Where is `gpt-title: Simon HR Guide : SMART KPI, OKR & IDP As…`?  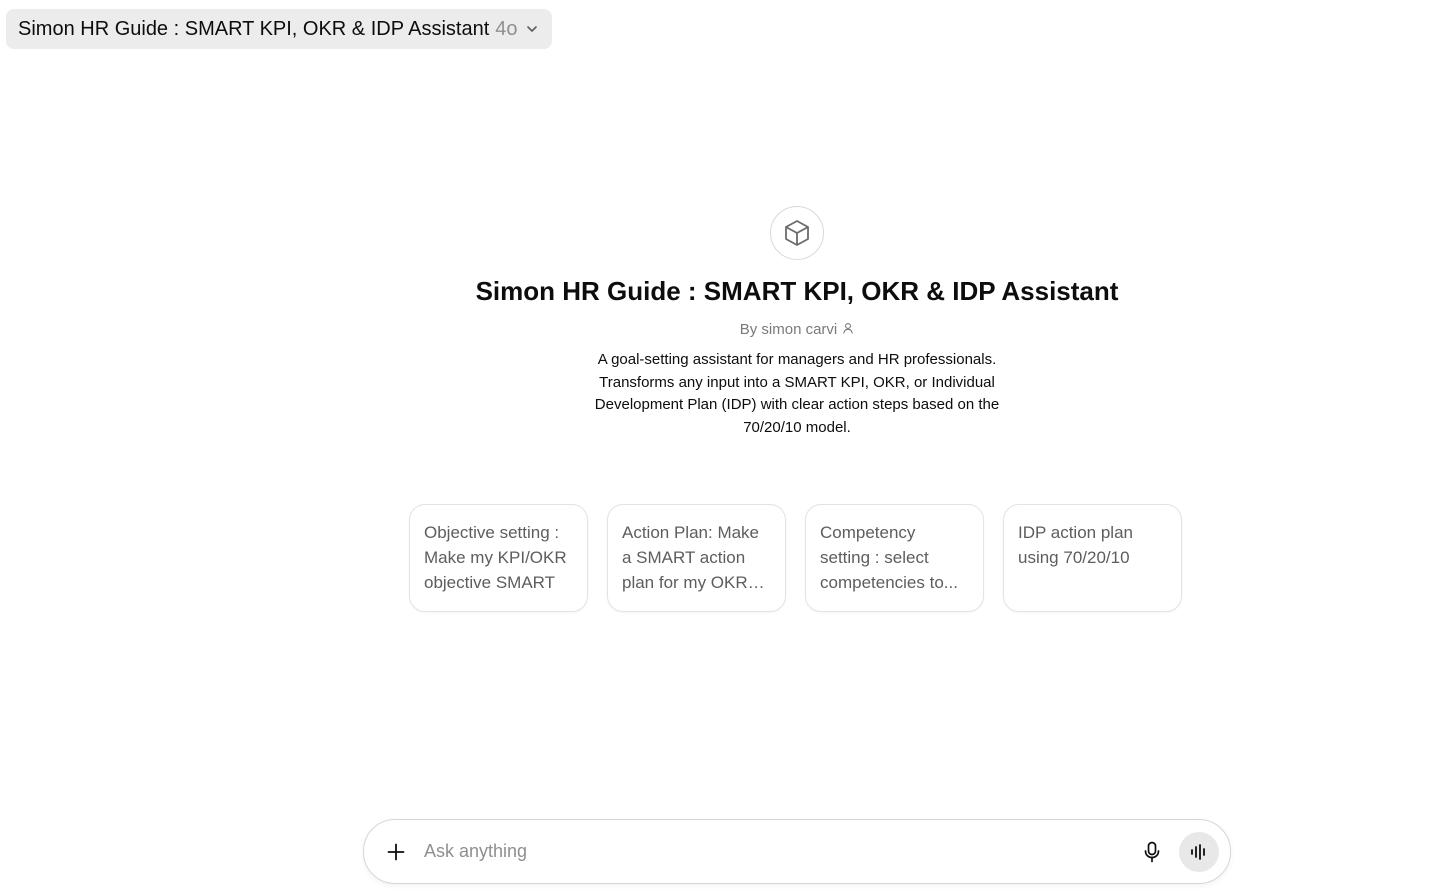 gpt-title: Simon HR Guide : SMART KPI, OKR & IDP As… is located at coordinates (797, 291).